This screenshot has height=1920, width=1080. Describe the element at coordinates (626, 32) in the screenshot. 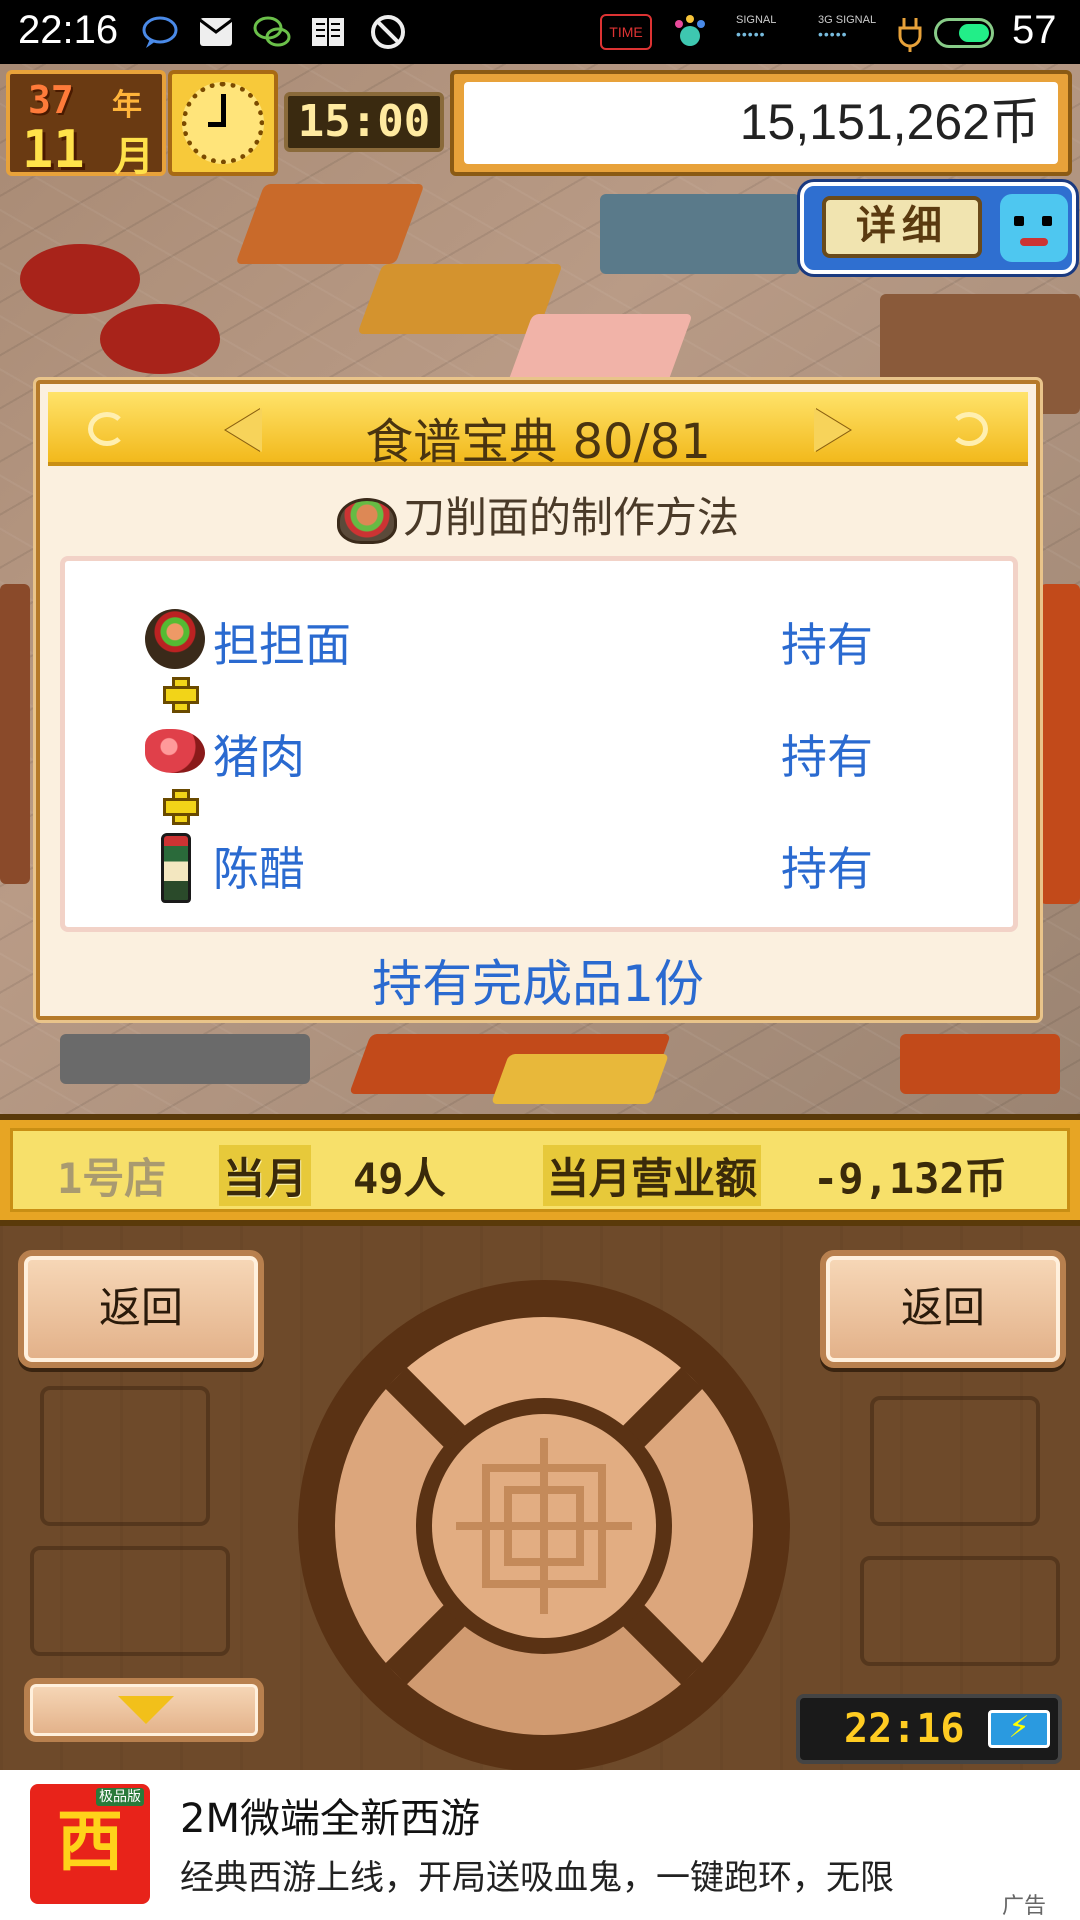

I see `time-app-badge: TIME` at that location.